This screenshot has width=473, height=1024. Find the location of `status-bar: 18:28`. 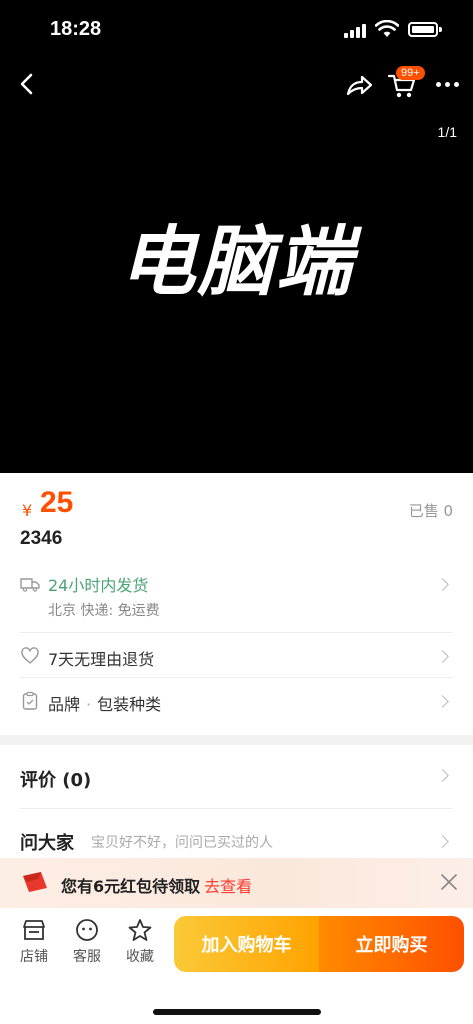

status-bar: 18:28 is located at coordinates (236, 30).